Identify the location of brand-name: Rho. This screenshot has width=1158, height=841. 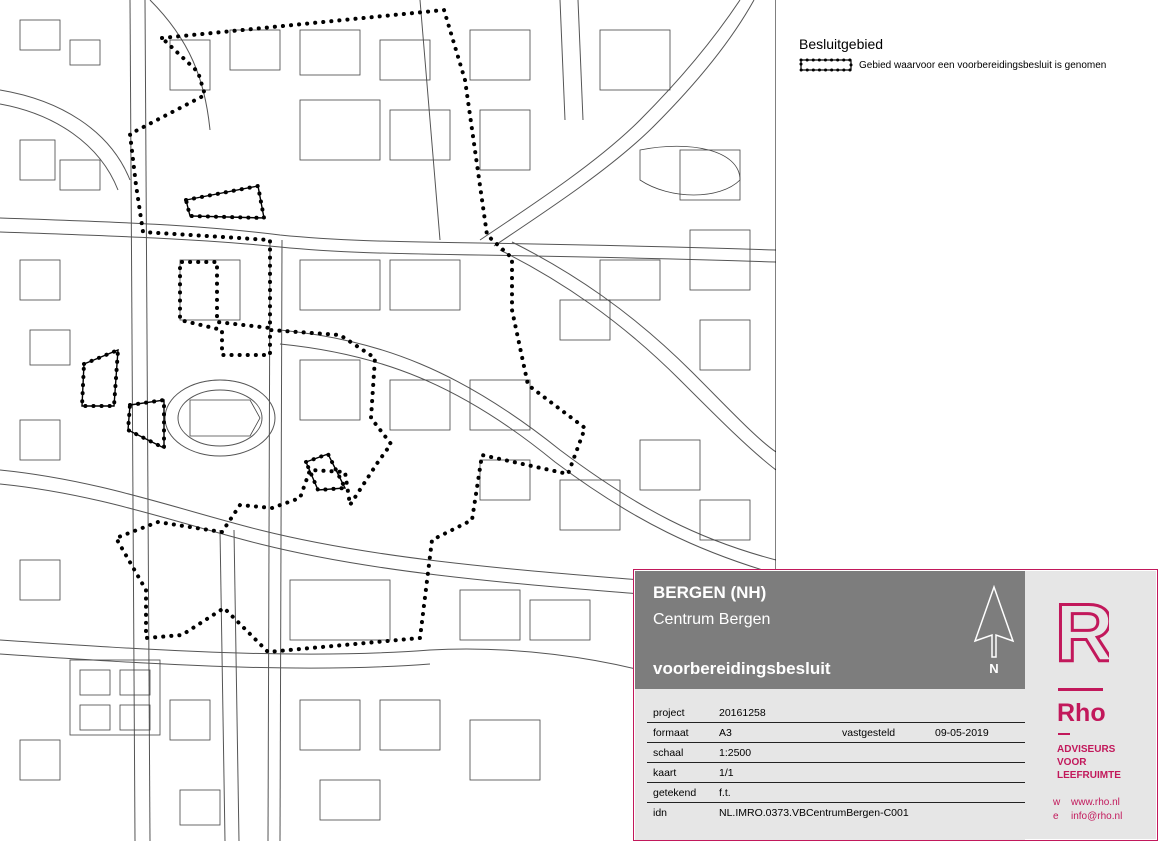
(1081, 713).